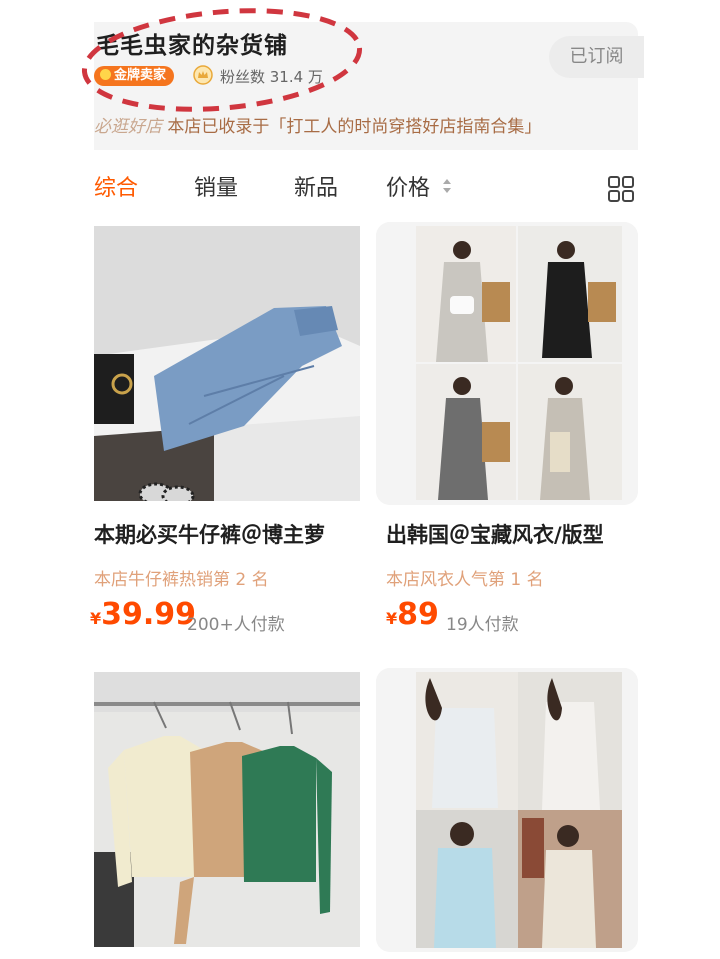 The width and height of the screenshot is (720, 959). I want to click on product-title: 本期必买牛仔裤＠博主萝, so click(227, 534).